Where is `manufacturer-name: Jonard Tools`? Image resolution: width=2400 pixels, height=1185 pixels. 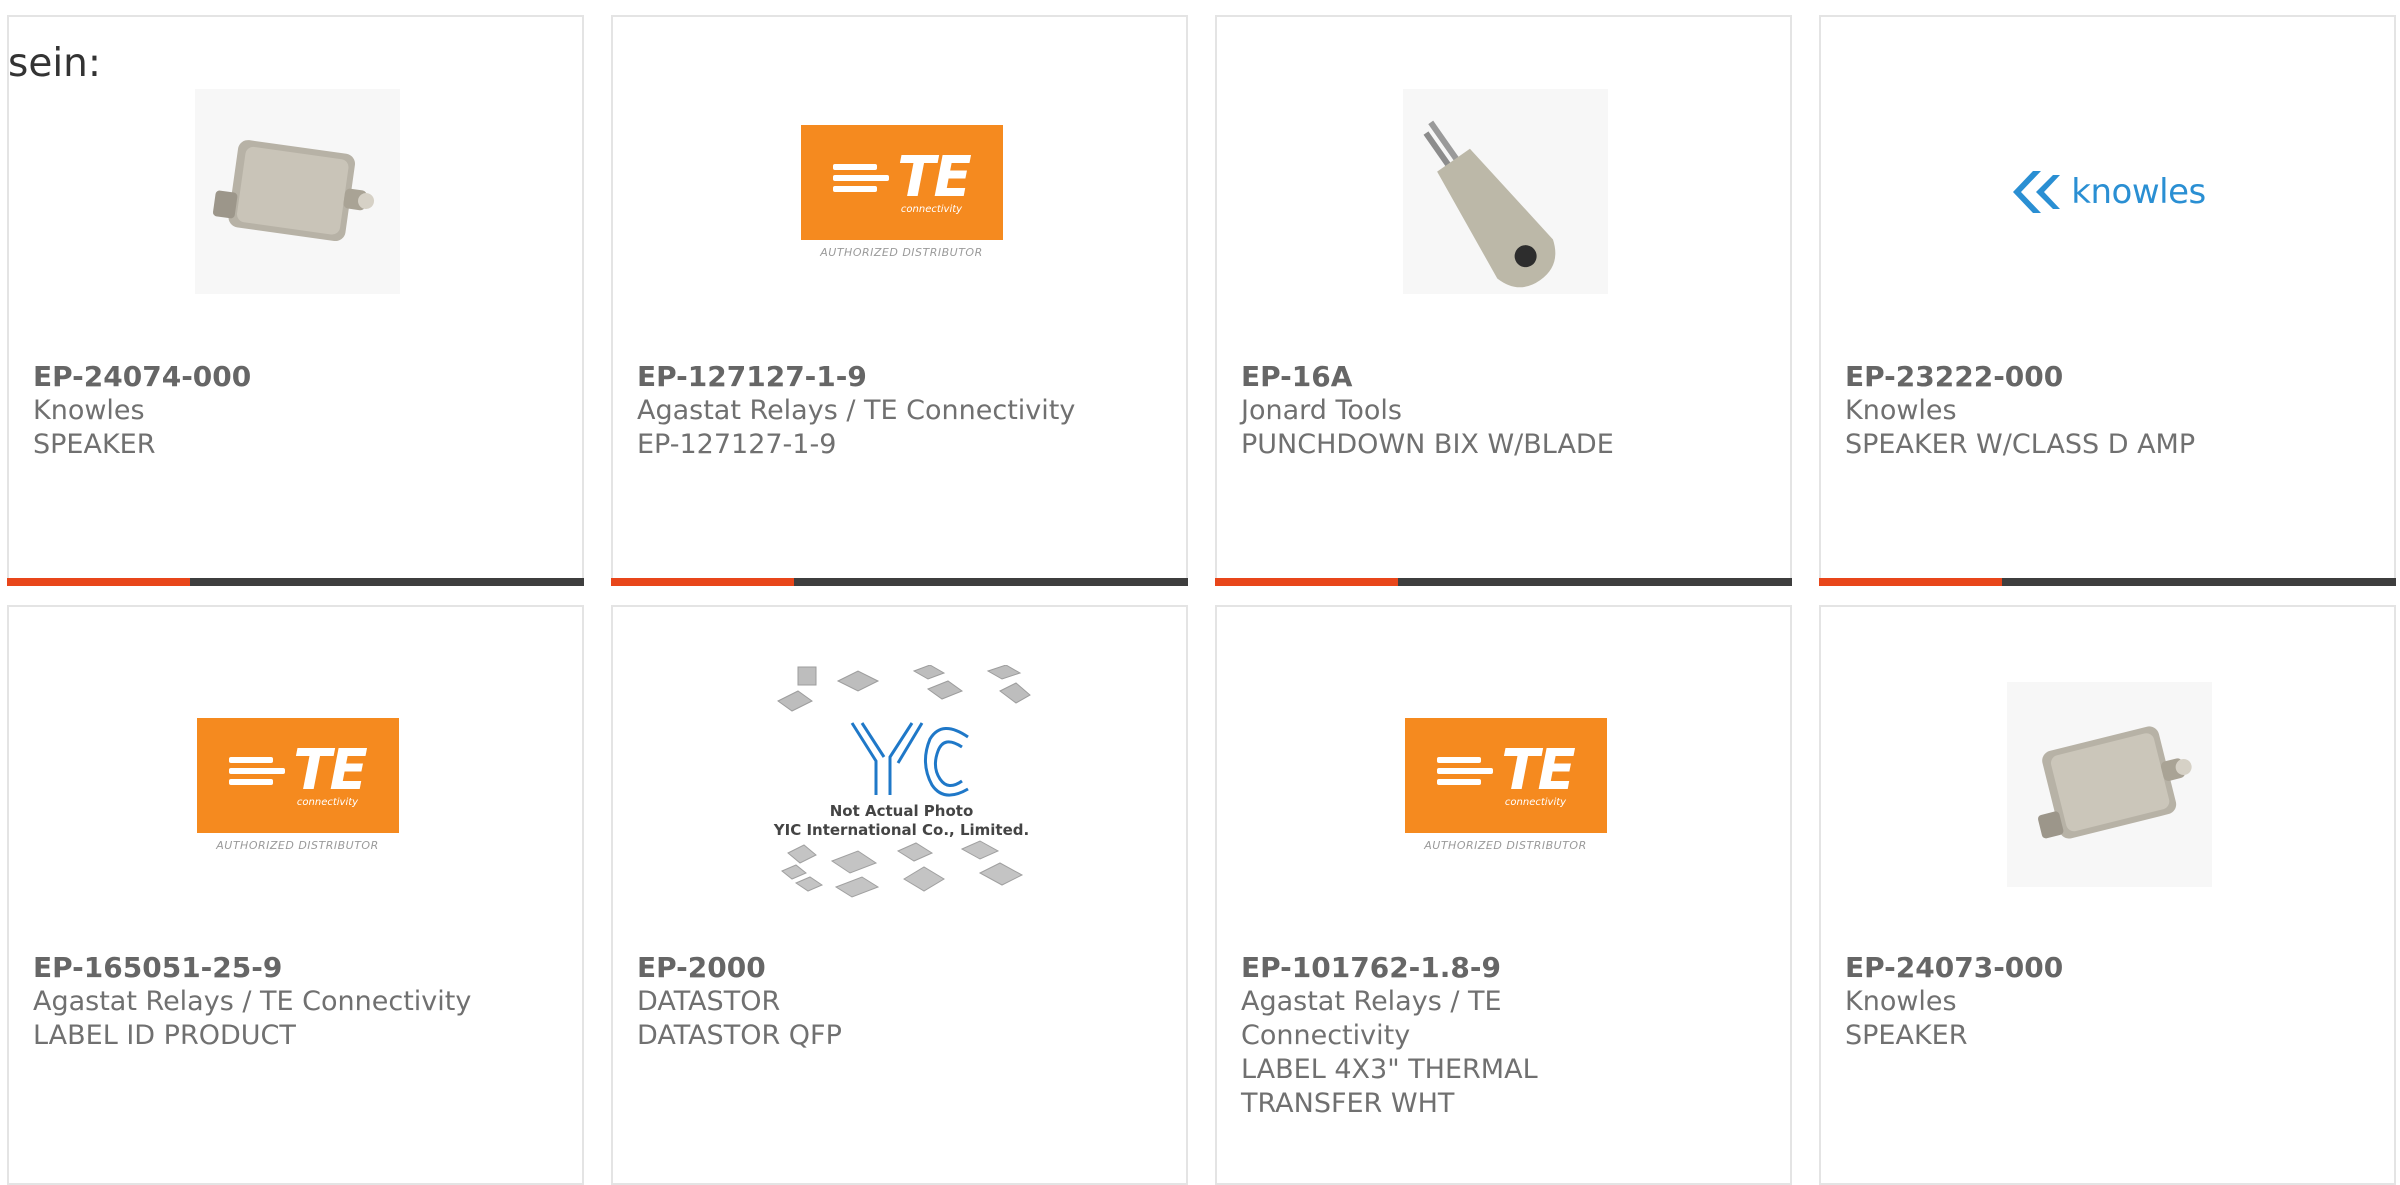
manufacturer-name: Jonard Tools is located at coordinates (1321, 410).